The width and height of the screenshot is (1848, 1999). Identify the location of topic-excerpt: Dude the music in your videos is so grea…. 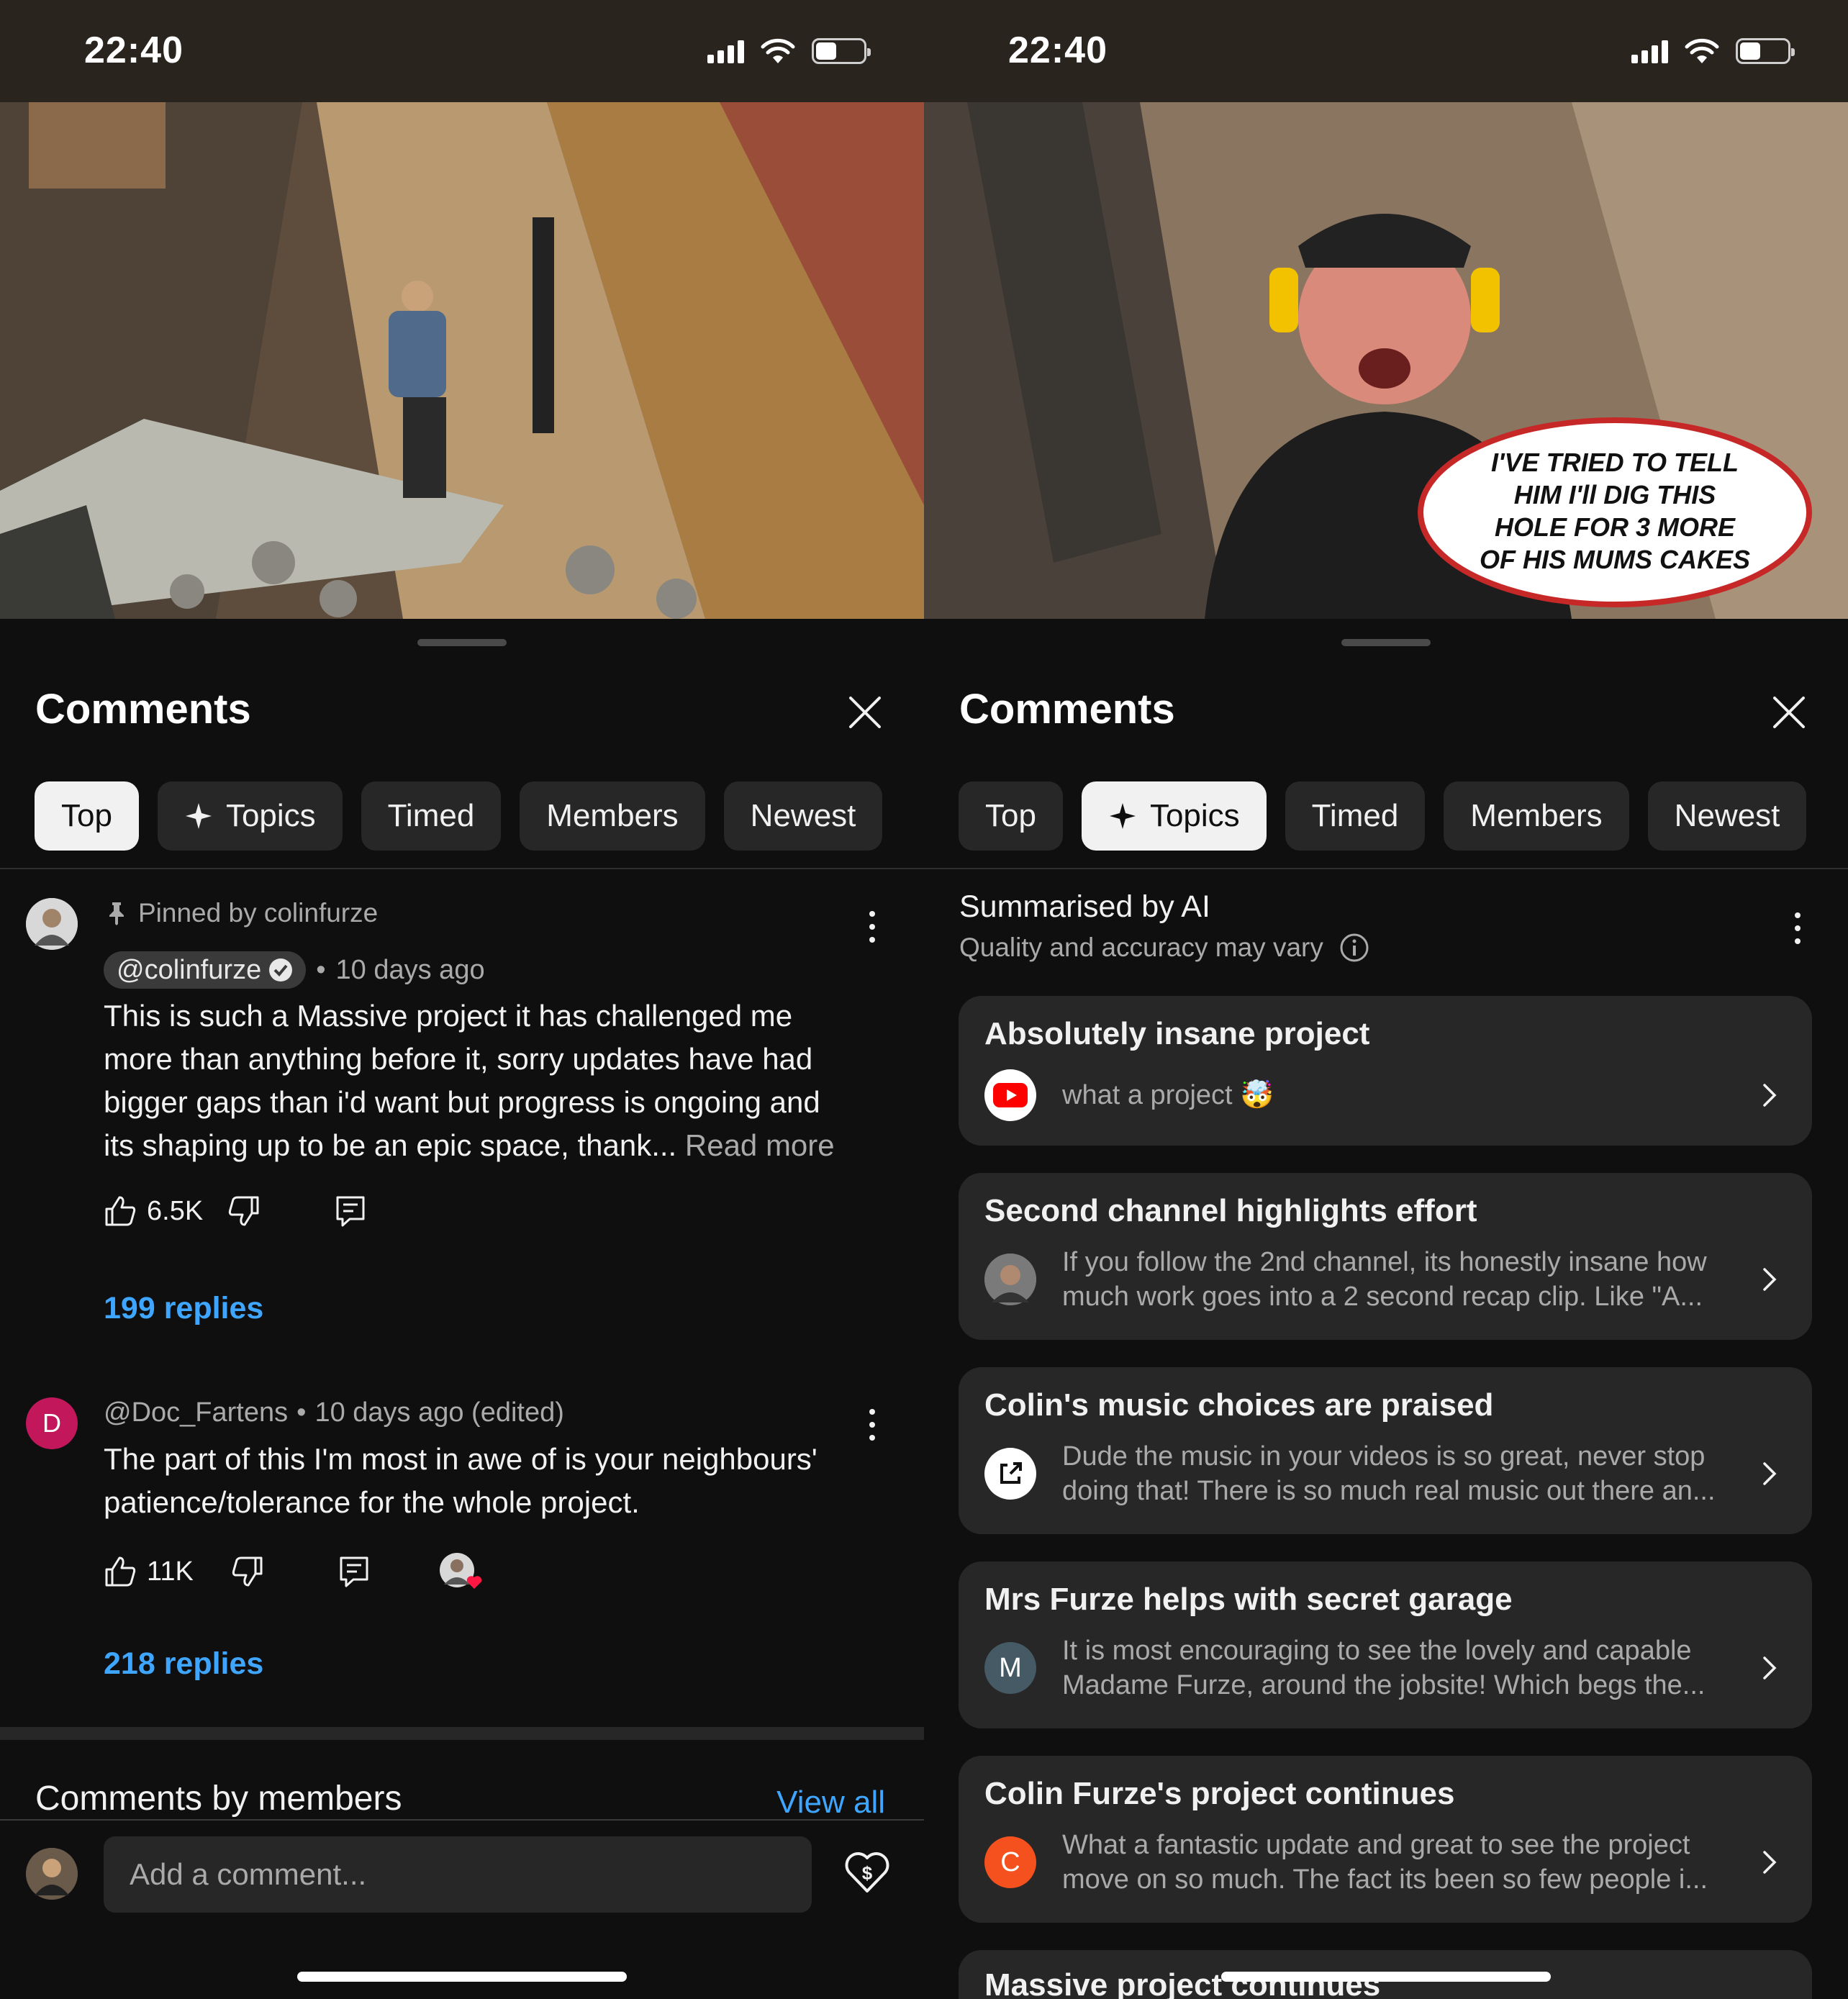
(1389, 1473).